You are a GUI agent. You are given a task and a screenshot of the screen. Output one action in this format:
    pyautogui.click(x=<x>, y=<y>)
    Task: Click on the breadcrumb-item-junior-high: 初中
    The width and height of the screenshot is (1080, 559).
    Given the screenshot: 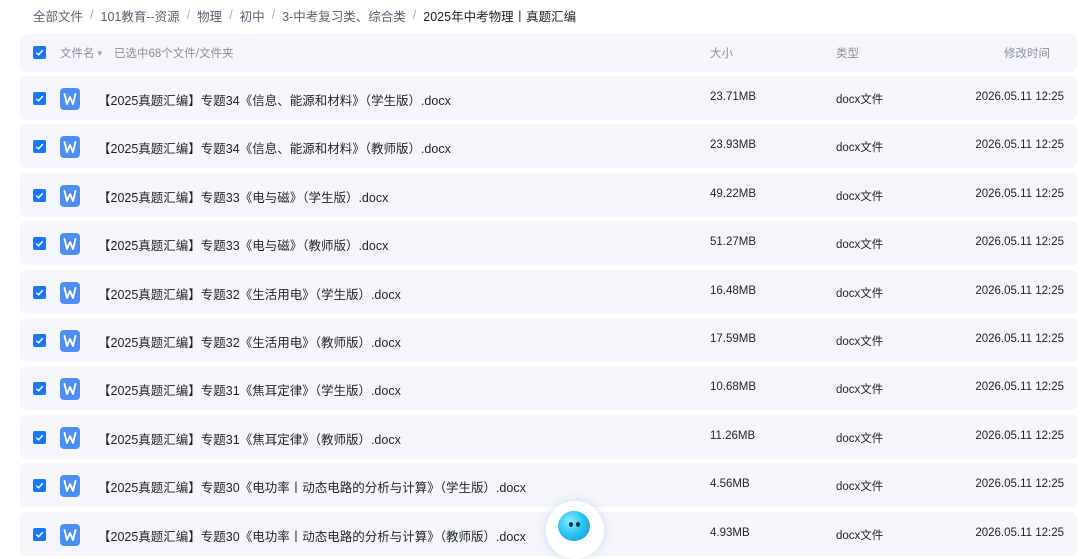 What is the action you would take?
    pyautogui.click(x=252, y=15)
    